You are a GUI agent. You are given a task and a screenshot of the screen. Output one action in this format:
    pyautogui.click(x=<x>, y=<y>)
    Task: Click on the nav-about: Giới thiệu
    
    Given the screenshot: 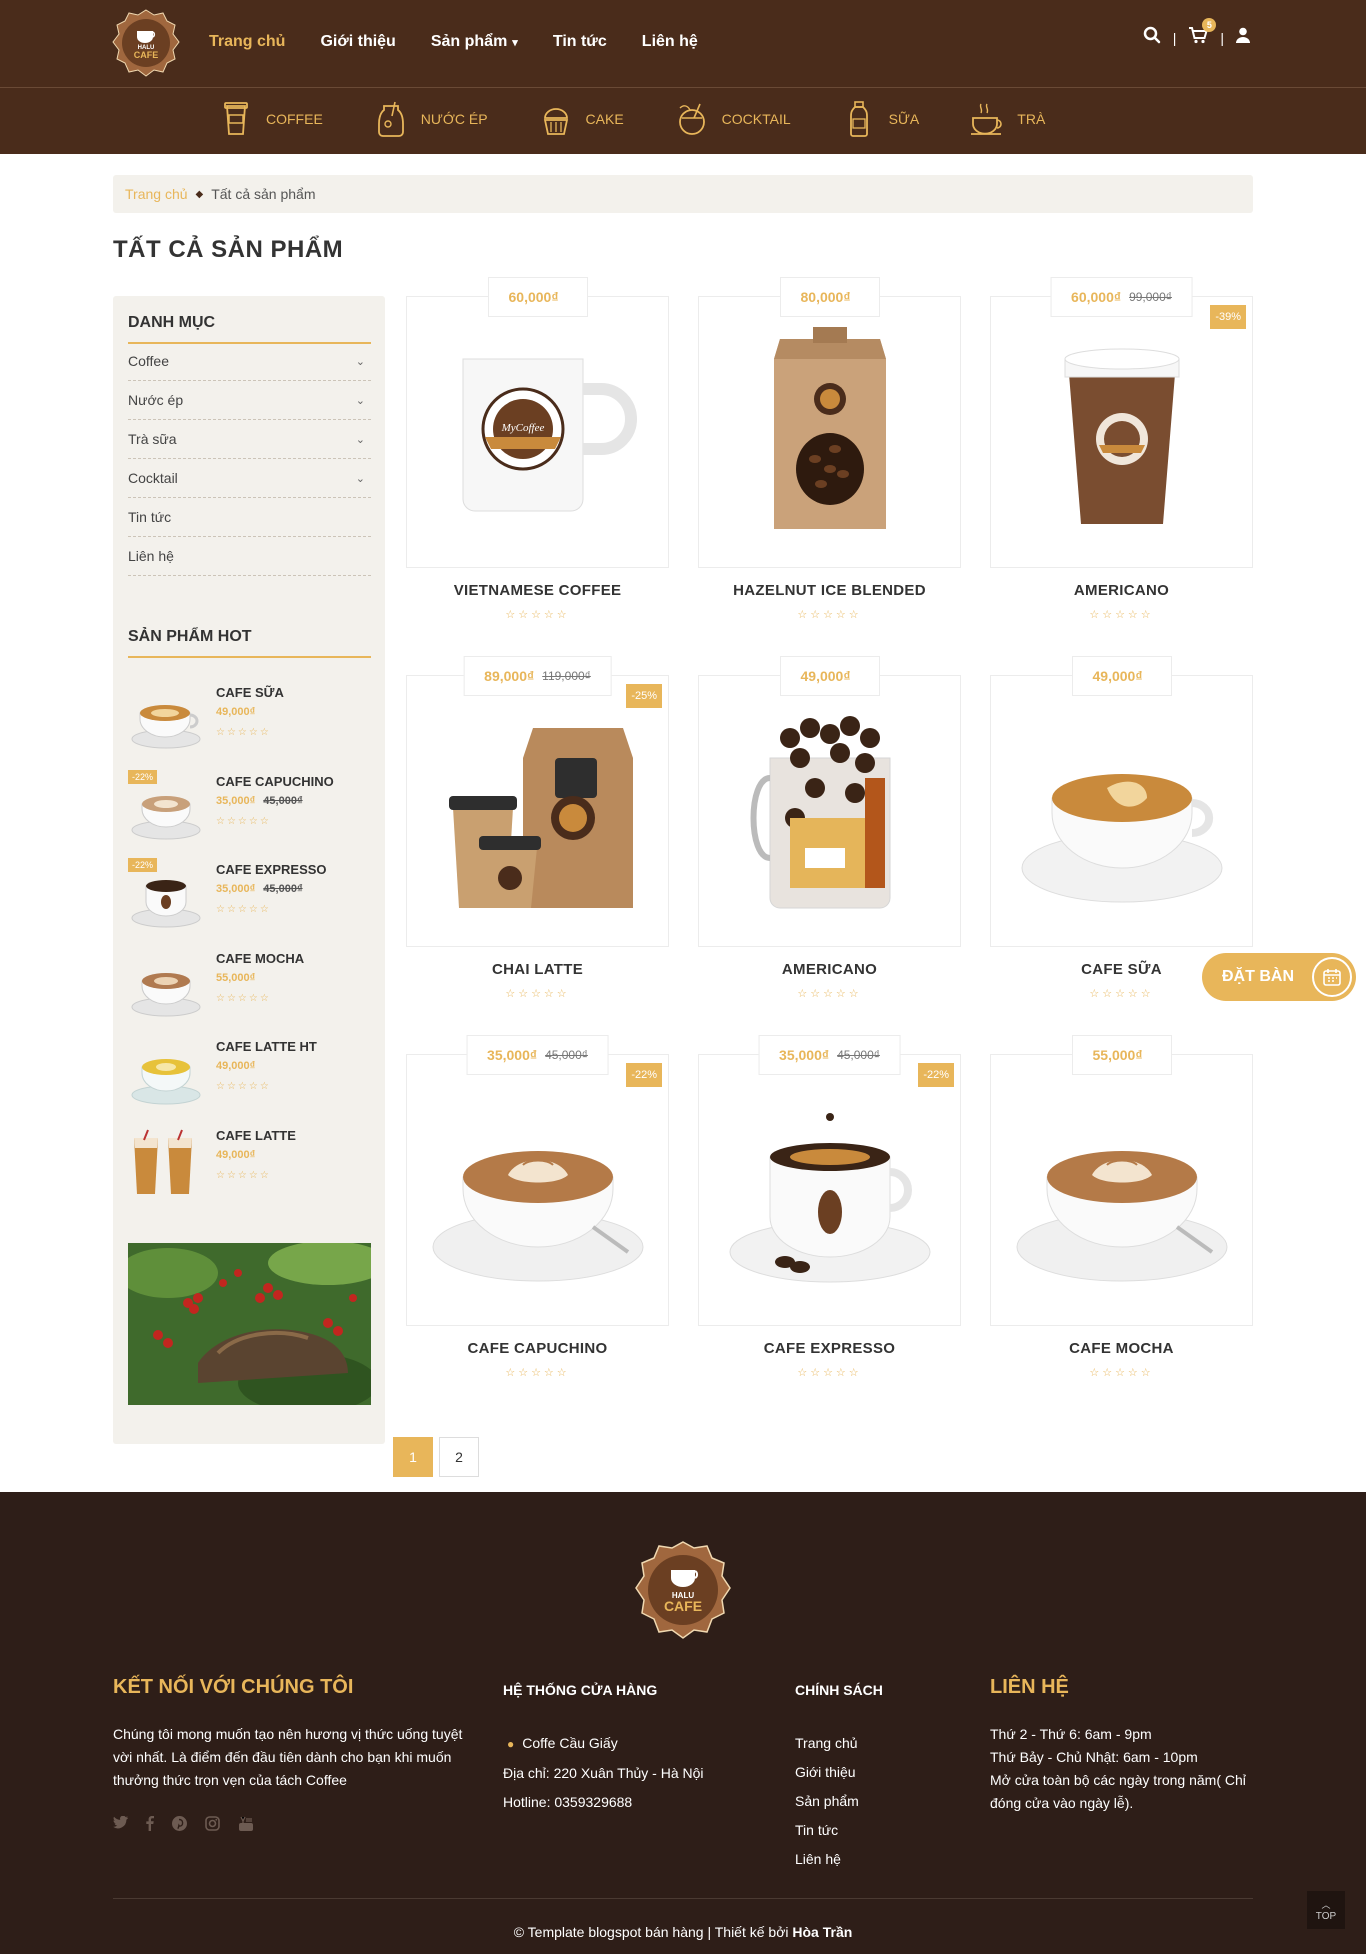 What is the action you would take?
    pyautogui.click(x=357, y=42)
    